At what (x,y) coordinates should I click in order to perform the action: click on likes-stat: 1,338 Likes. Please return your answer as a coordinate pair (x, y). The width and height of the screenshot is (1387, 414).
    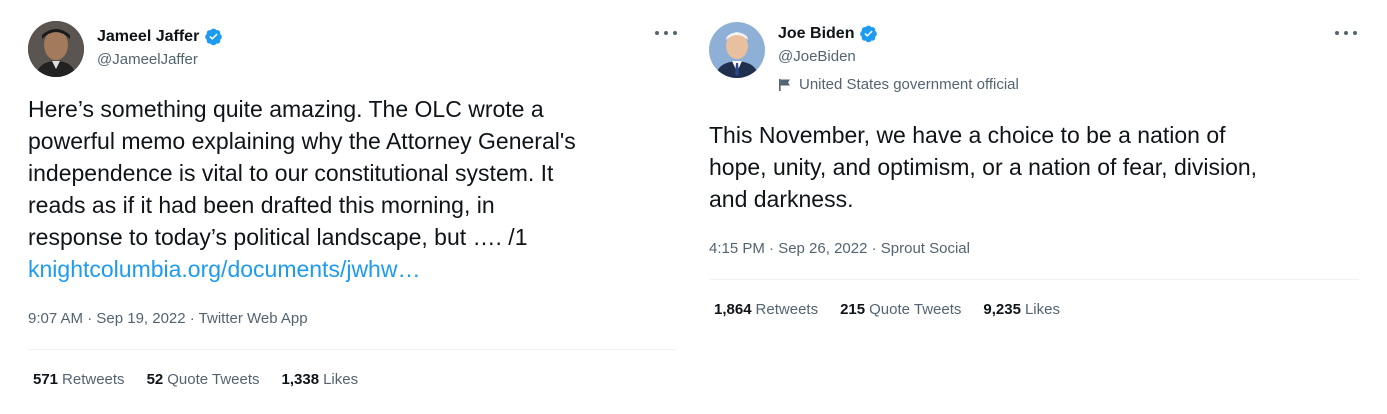
    Looking at the image, I should click on (320, 379).